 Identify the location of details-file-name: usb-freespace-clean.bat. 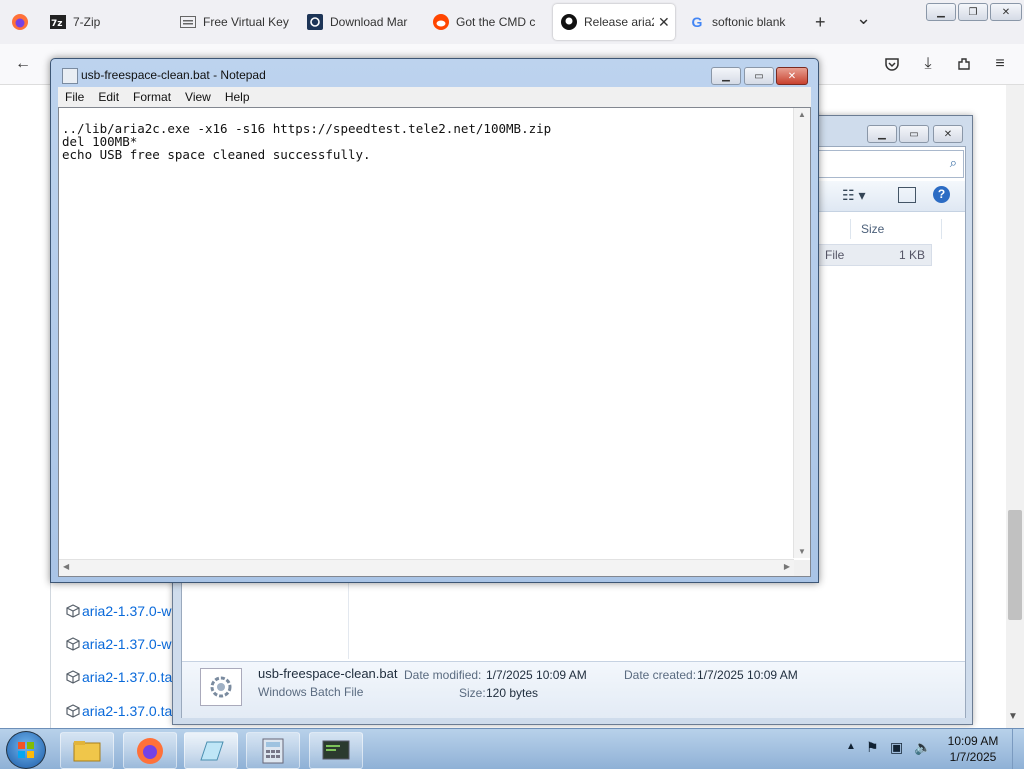
(328, 673).